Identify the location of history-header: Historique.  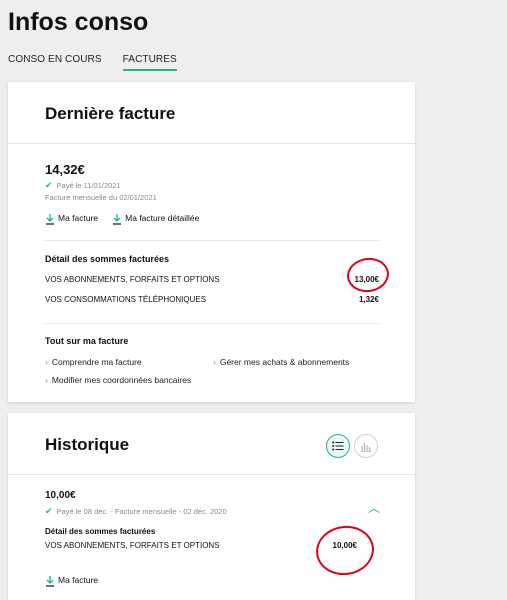
(211, 444).